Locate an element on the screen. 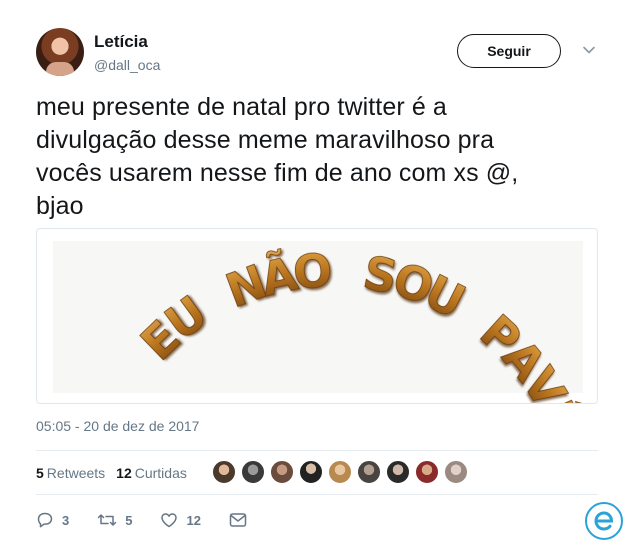  avatar is located at coordinates (60, 52).